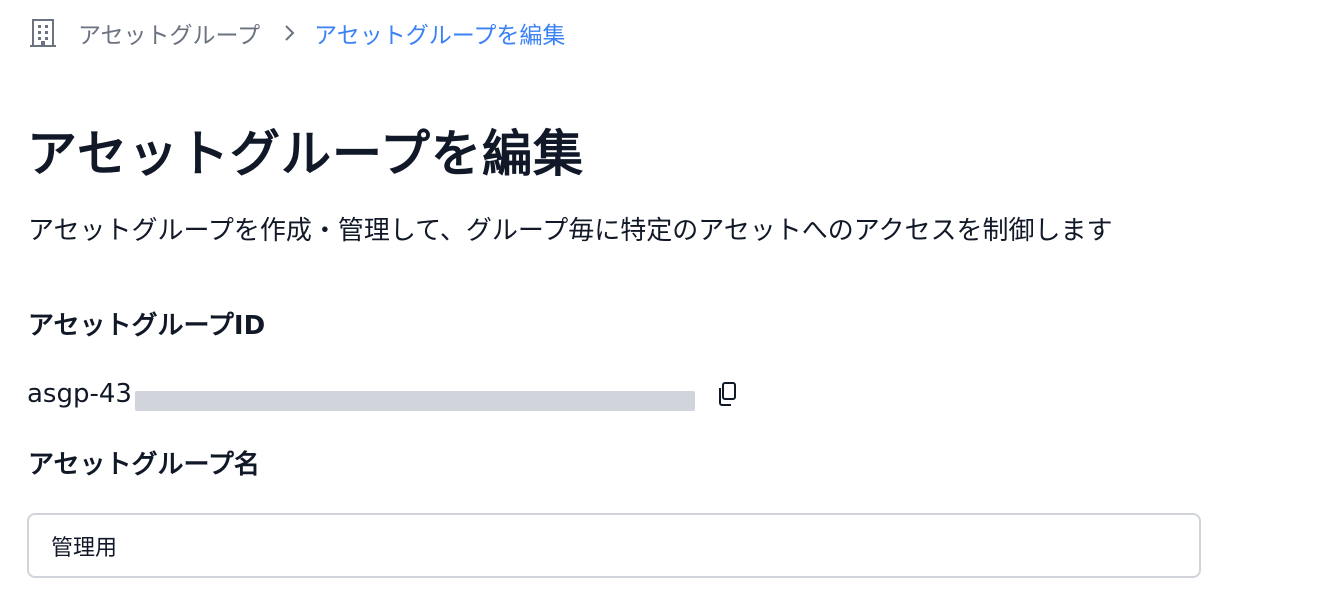  What do you see at coordinates (614, 545) in the screenshot?
I see `asset-group-name-input` at bounding box center [614, 545].